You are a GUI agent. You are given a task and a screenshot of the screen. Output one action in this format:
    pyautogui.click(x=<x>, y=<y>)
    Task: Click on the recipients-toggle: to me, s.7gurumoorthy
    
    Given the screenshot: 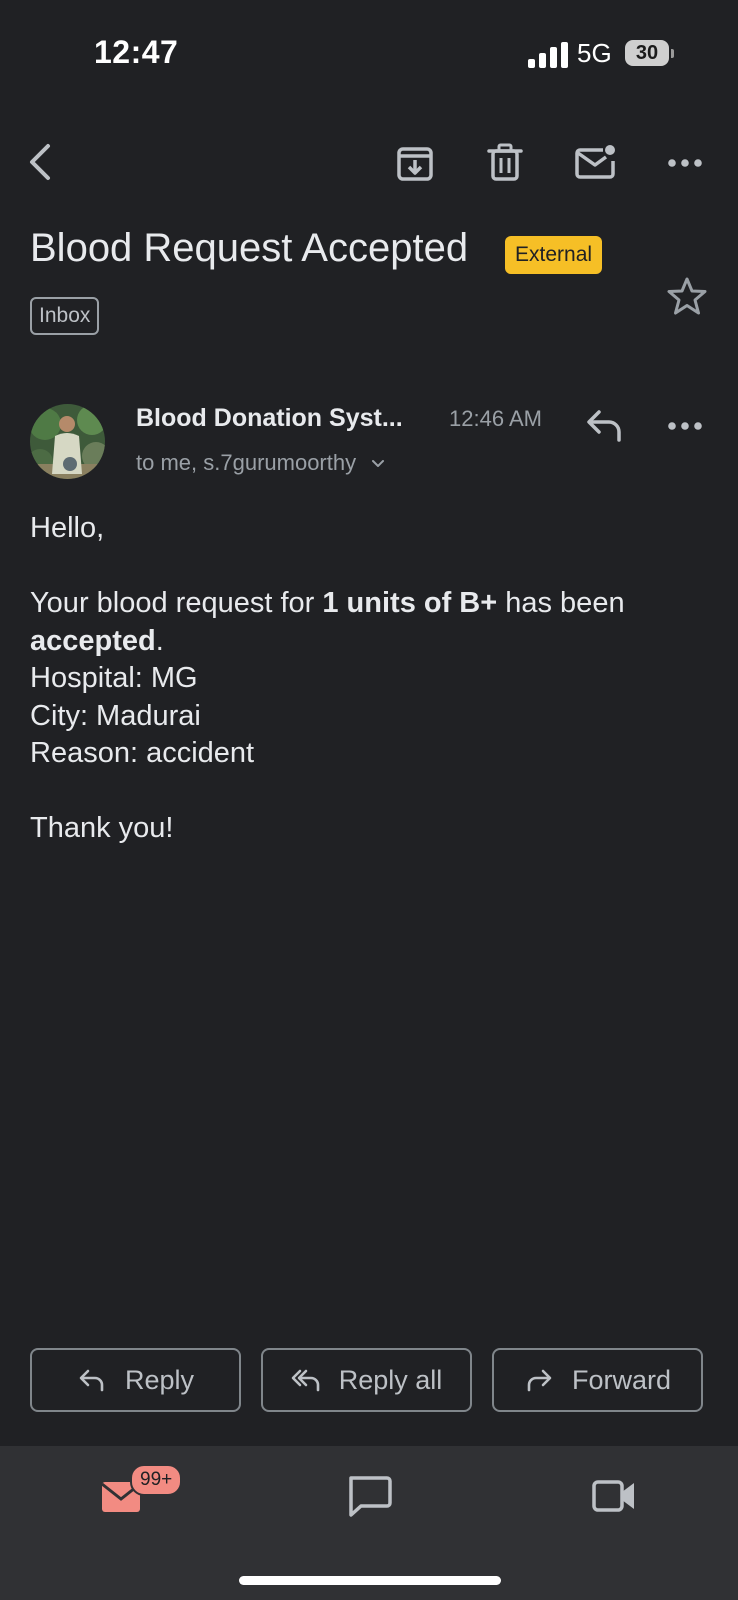 What is the action you would take?
    pyautogui.click(x=261, y=463)
    